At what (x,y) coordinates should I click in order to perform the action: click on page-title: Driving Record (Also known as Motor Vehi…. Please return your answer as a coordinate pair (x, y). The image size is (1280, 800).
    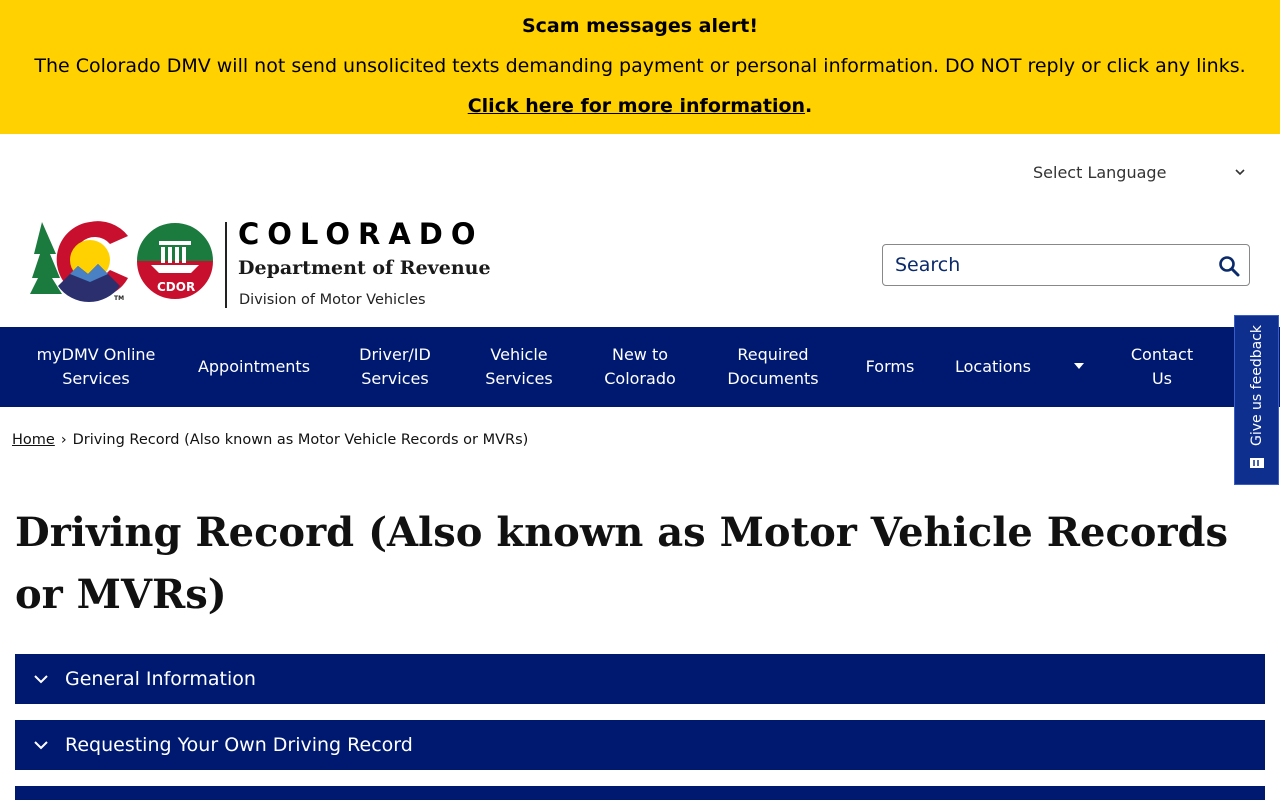
    Looking at the image, I should click on (622, 563).